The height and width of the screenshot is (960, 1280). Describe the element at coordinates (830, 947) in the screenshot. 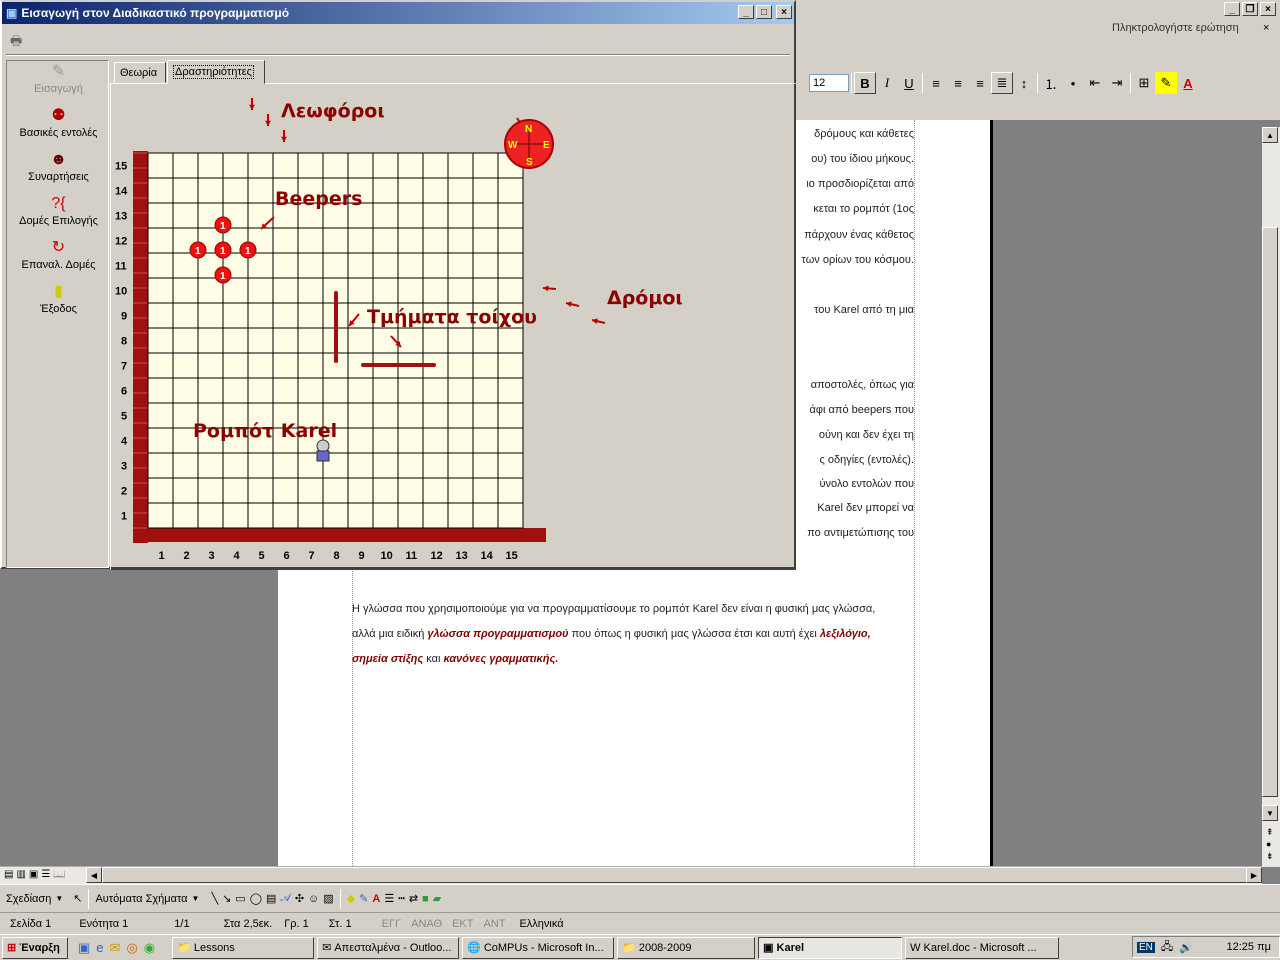

I see `taskbar-item: ▣ Karel` at that location.